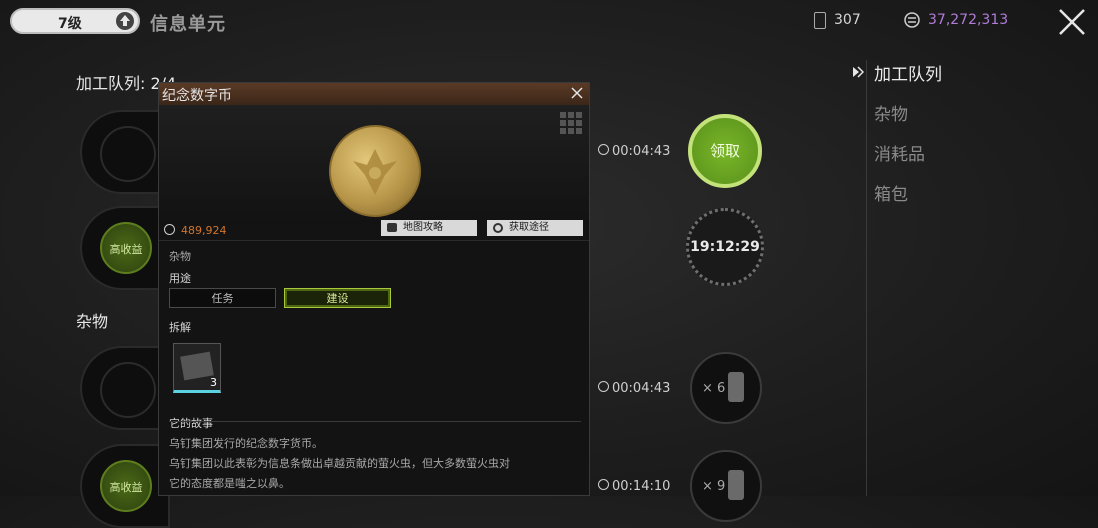 Image resolution: width=1098 pixels, height=528 pixels. I want to click on tab-bags: 箱包, so click(891, 192).